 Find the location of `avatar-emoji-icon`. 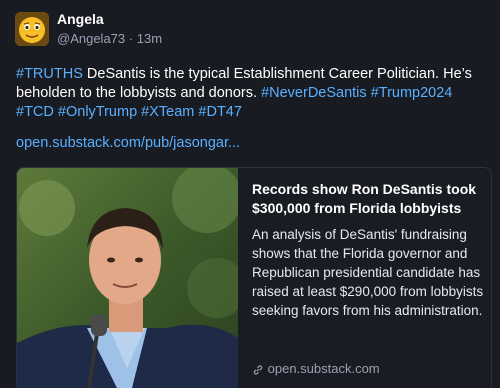

avatar-emoji-icon is located at coordinates (32, 29).